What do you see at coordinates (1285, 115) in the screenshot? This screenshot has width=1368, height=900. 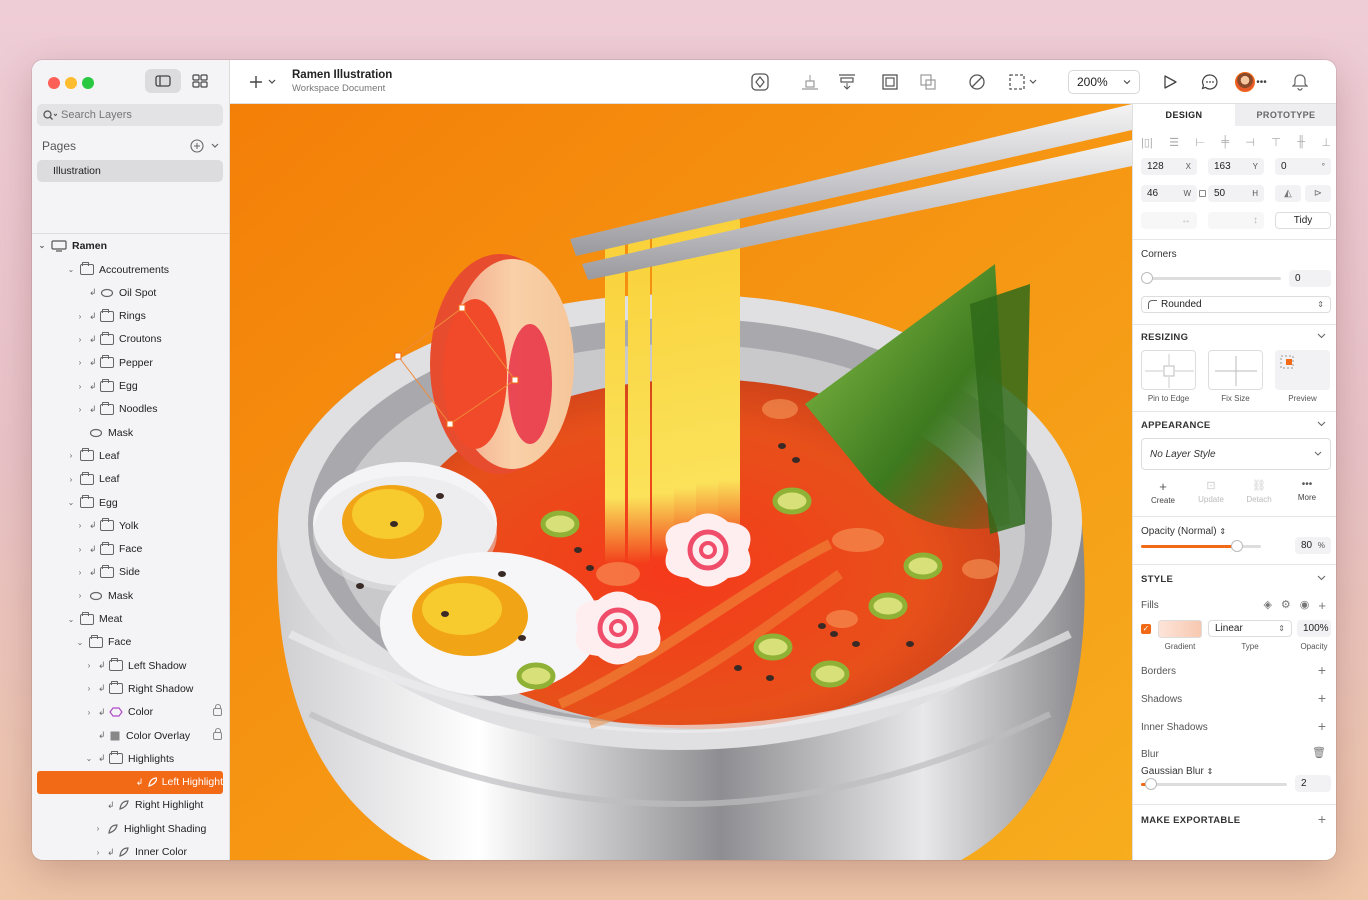 I see `tab-prototype: PROTOTYPE` at bounding box center [1285, 115].